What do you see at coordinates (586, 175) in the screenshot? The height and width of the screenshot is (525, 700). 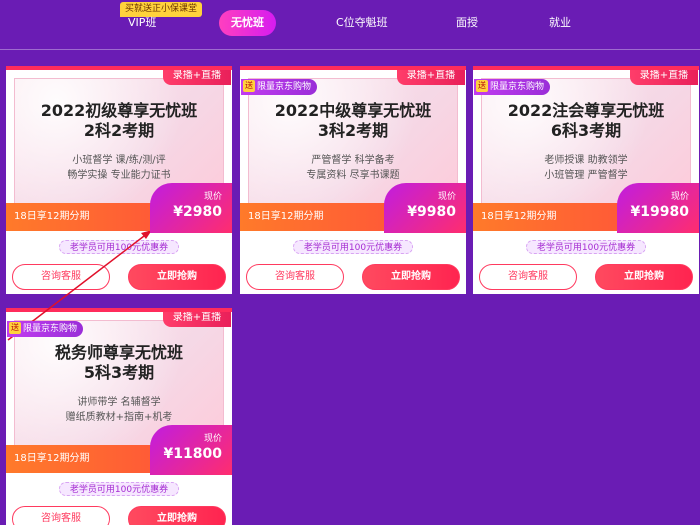 I see `features-line2: 小班管理 严管督学` at bounding box center [586, 175].